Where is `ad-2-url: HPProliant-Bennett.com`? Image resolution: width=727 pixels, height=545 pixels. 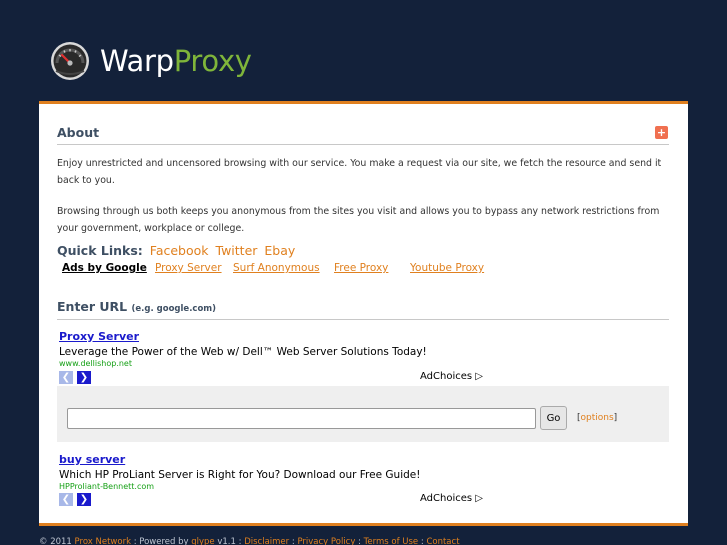 ad-2-url: HPProliant-Bennett.com is located at coordinates (364, 486).